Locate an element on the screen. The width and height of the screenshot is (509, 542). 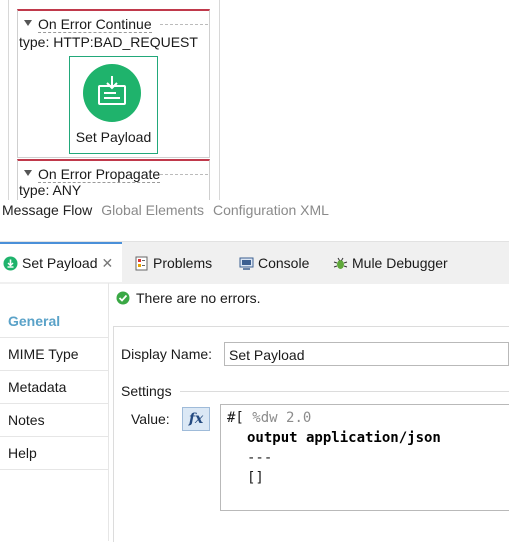
tab-global-elements: Global Elements is located at coordinates (152, 210).